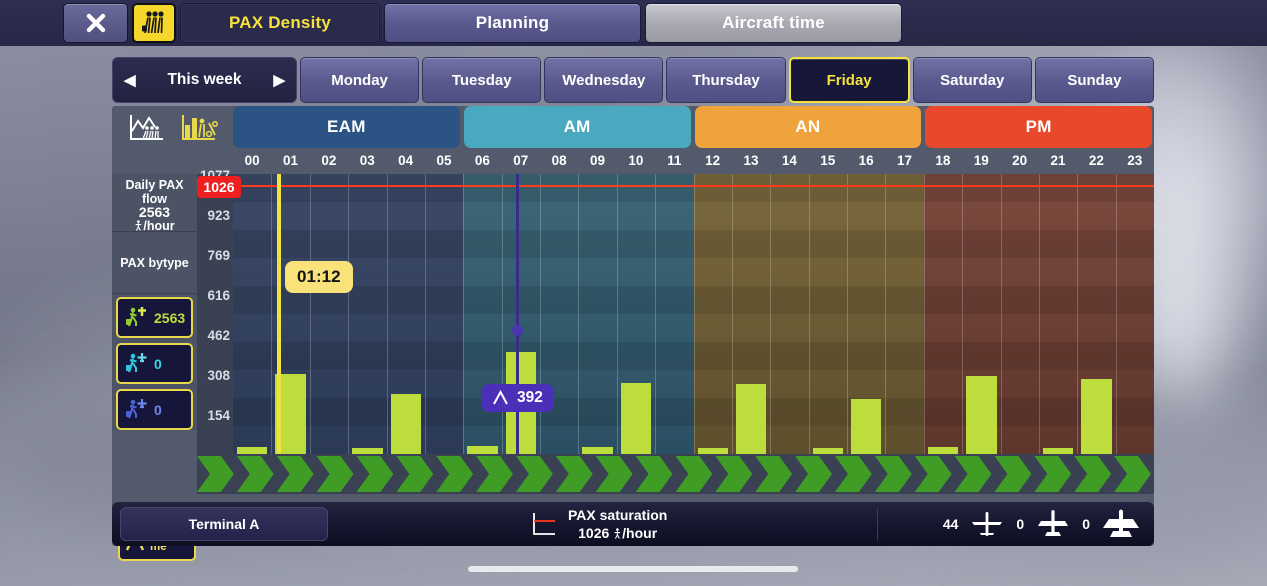  Describe the element at coordinates (154, 363) in the screenshot. I see `pax-type-arriving: 0` at that location.